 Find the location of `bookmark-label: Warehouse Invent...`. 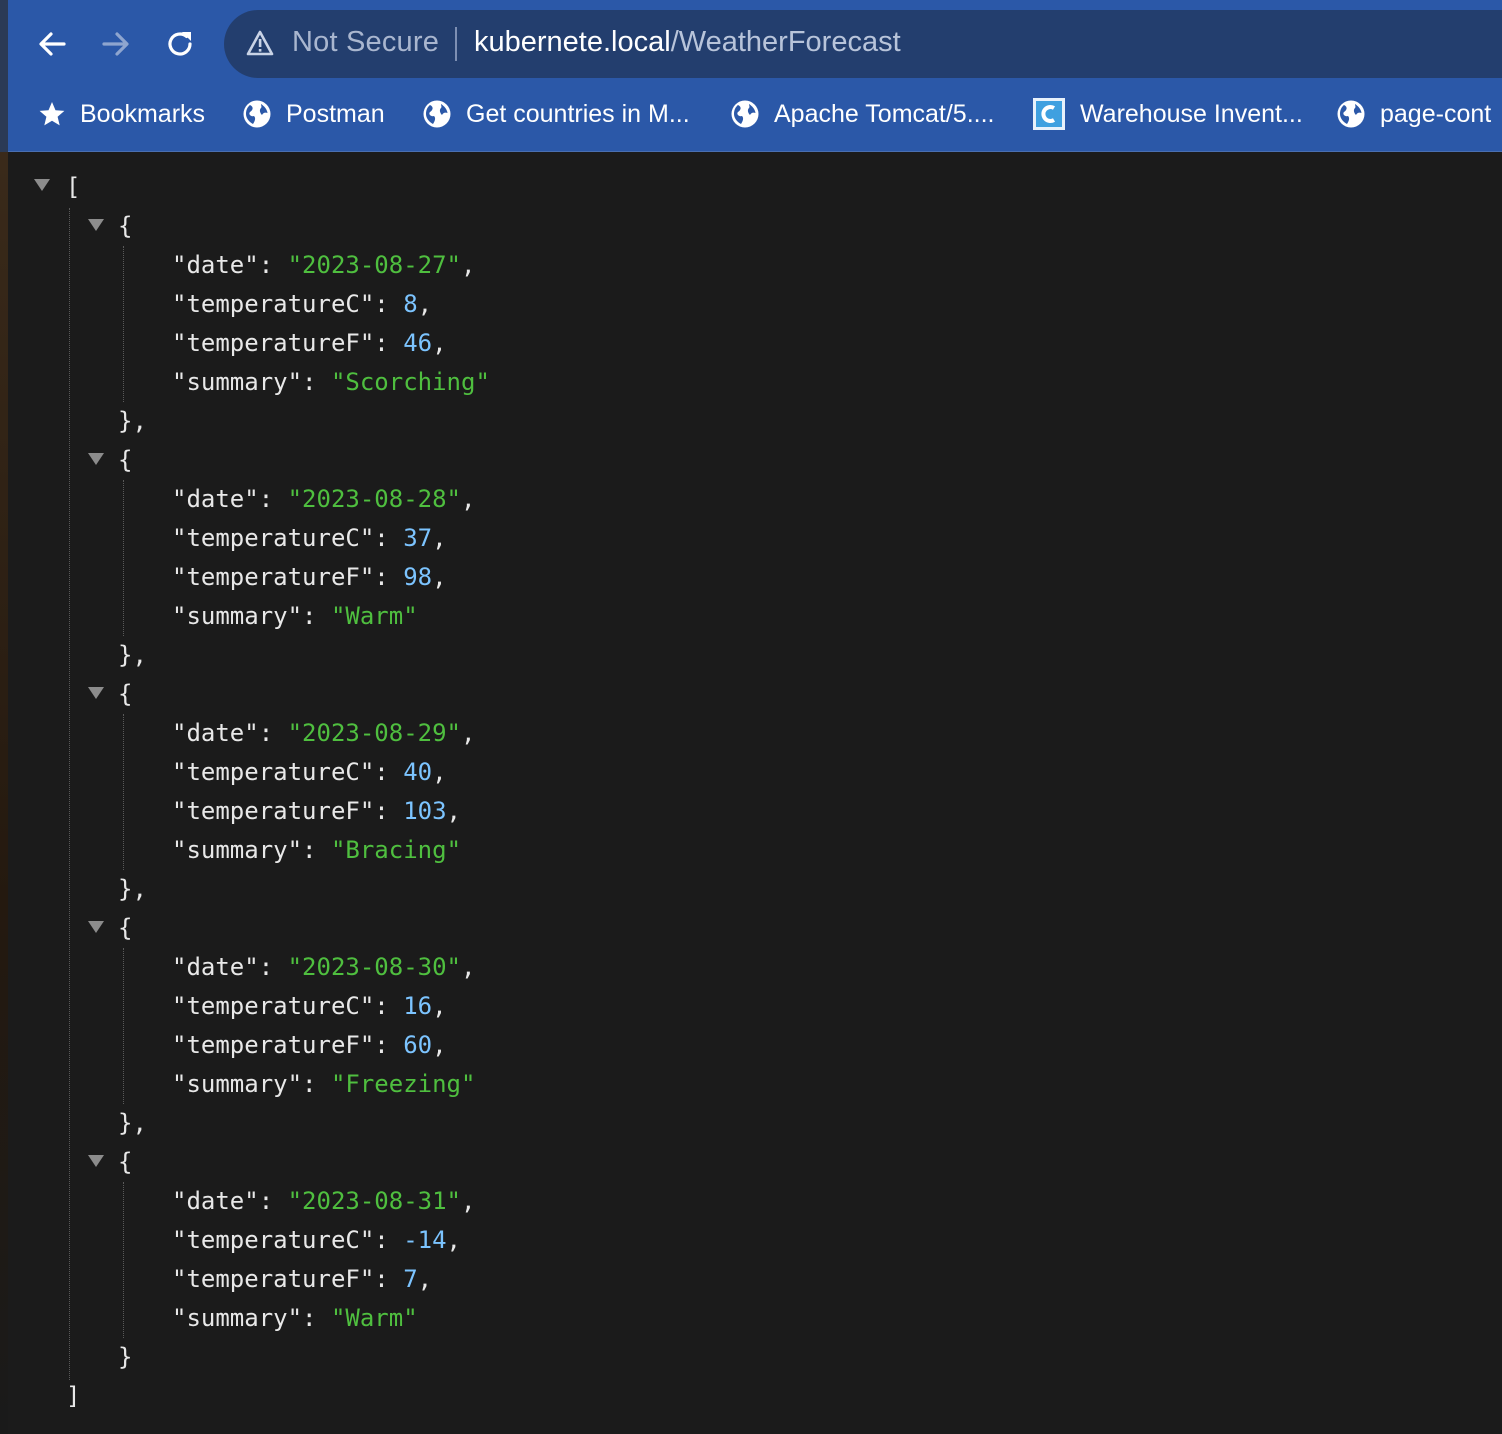

bookmark-label: Warehouse Invent... is located at coordinates (1191, 113).